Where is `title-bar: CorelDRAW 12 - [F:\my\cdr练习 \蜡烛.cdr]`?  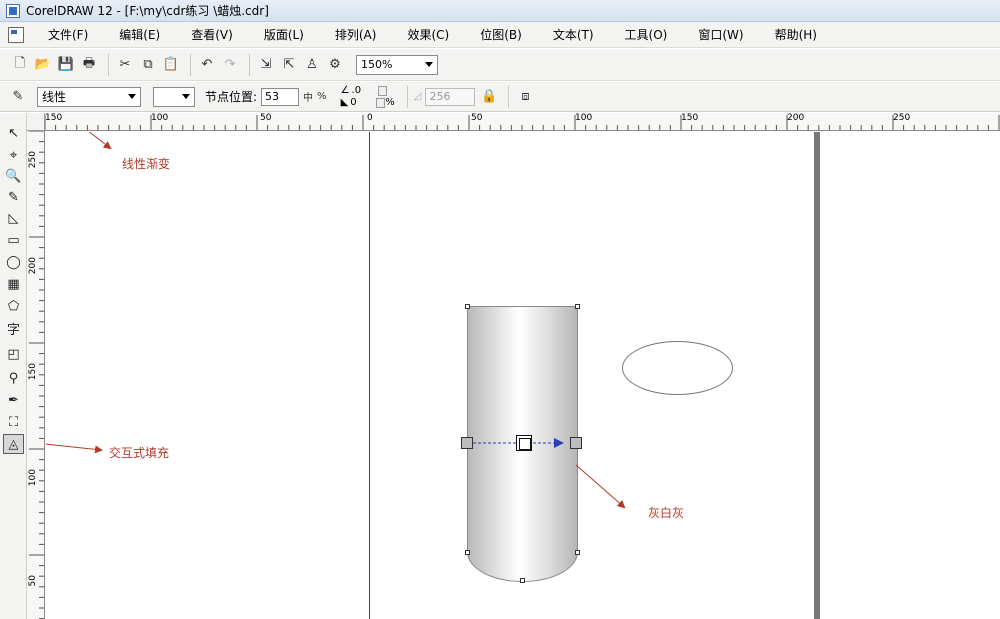
title-bar: CorelDRAW 12 - [F:\my\cdr练习 \蜡烛.cdr] is located at coordinates (500, 11).